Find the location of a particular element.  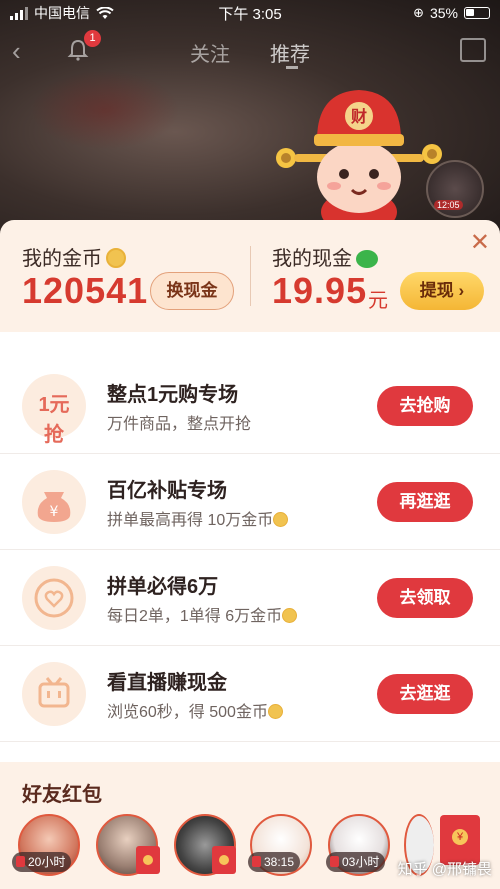

signal-icon is located at coordinates (19, 13).